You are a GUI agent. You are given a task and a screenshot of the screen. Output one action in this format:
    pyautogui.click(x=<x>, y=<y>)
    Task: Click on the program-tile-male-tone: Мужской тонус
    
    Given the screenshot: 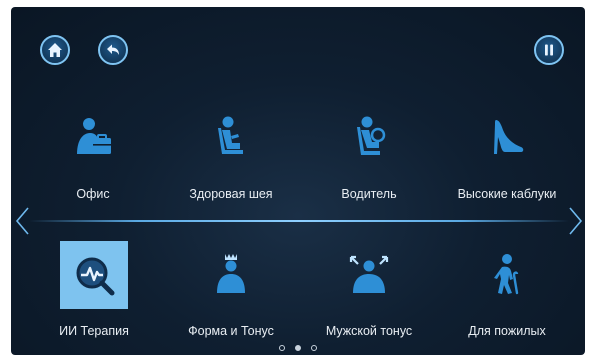 What is the action you would take?
    pyautogui.click(x=369, y=297)
    